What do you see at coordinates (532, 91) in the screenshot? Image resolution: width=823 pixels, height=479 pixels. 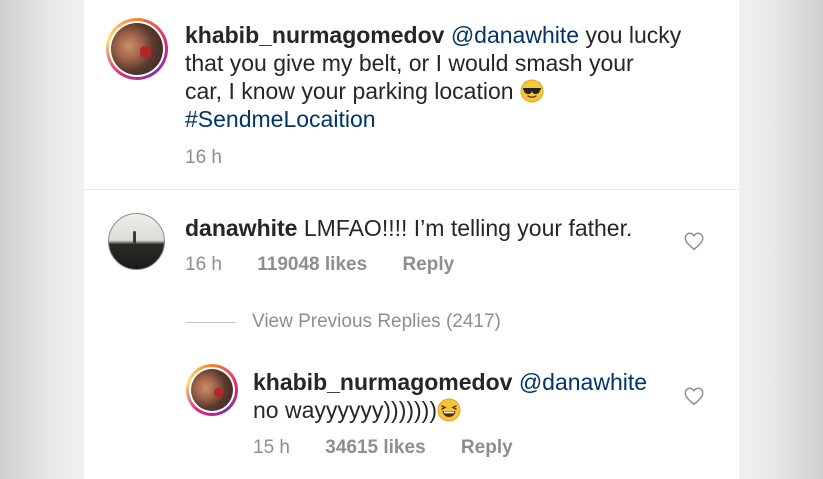 I see `sunglasses-emoji-icon` at bounding box center [532, 91].